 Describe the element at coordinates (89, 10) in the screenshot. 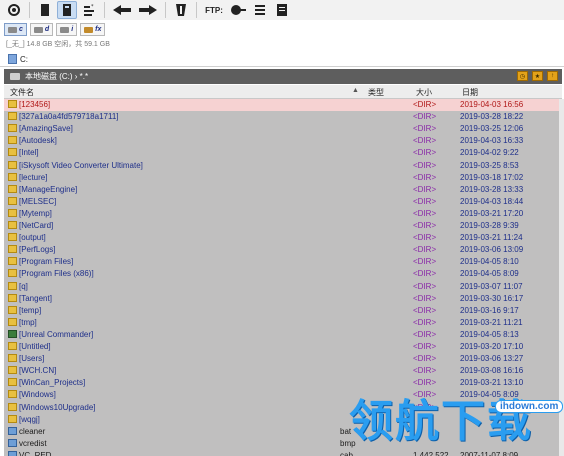

I see `tree-view-button: *` at that location.